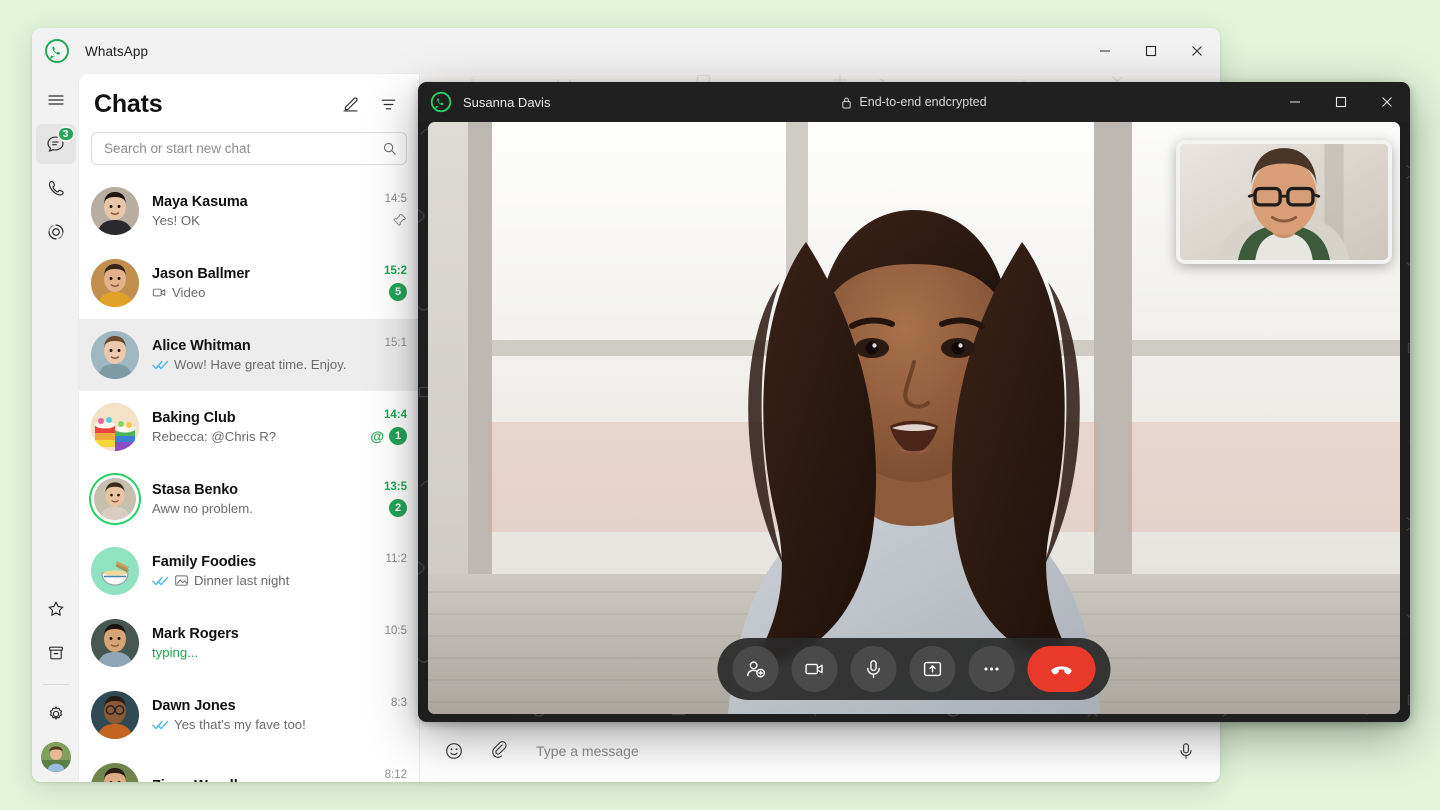 The height and width of the screenshot is (810, 1440). What do you see at coordinates (176, 220) in the screenshot?
I see `chat-item-preview: Yes! OK` at bounding box center [176, 220].